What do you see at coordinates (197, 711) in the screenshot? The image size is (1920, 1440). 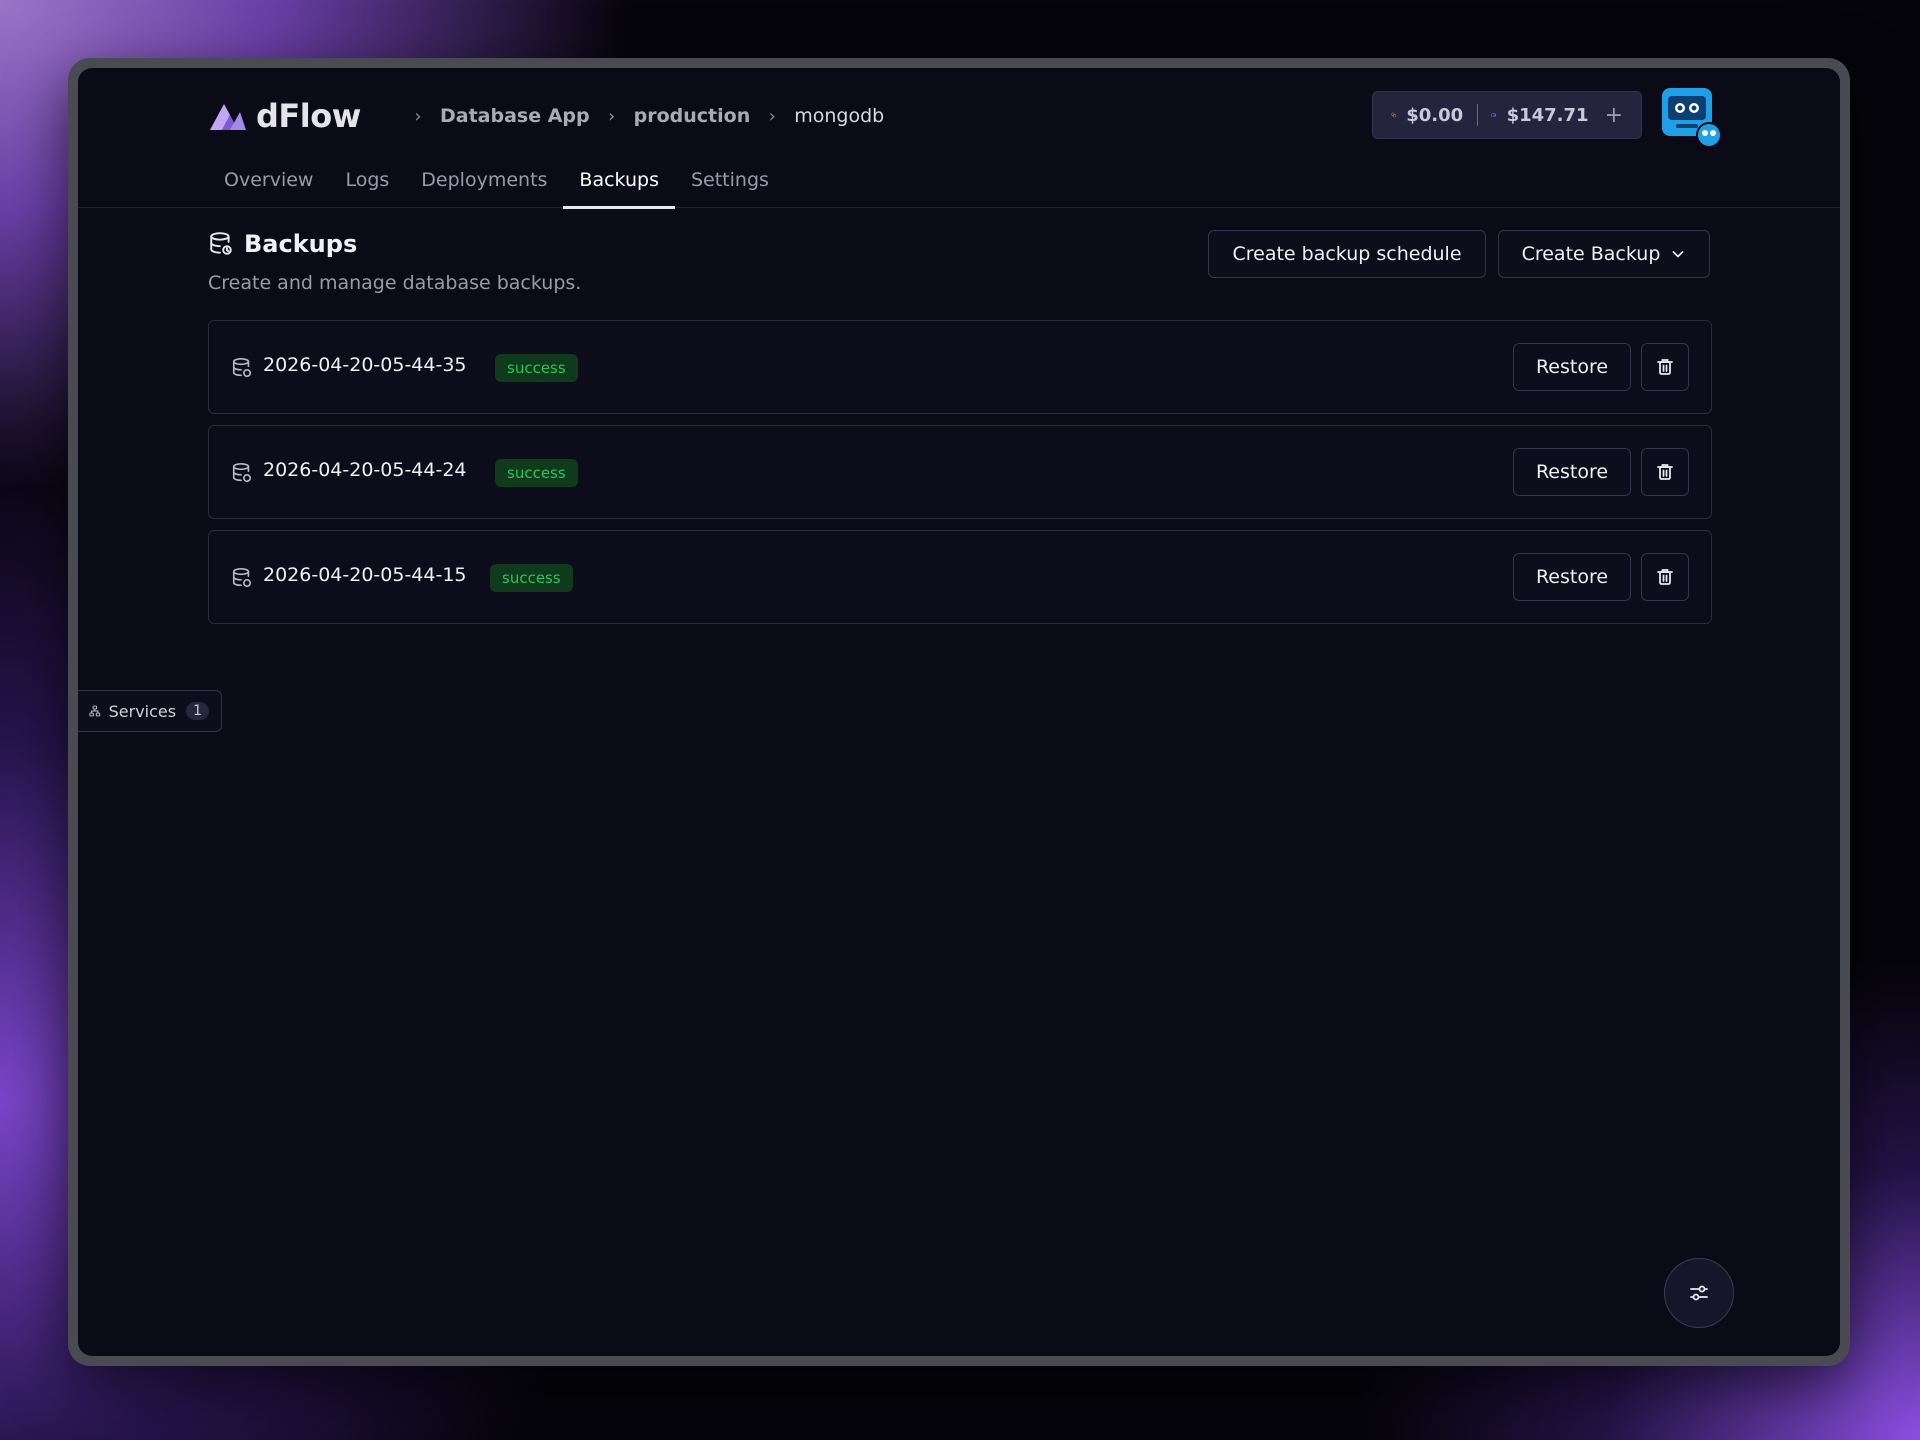 I see `services-count-badge: 1` at bounding box center [197, 711].